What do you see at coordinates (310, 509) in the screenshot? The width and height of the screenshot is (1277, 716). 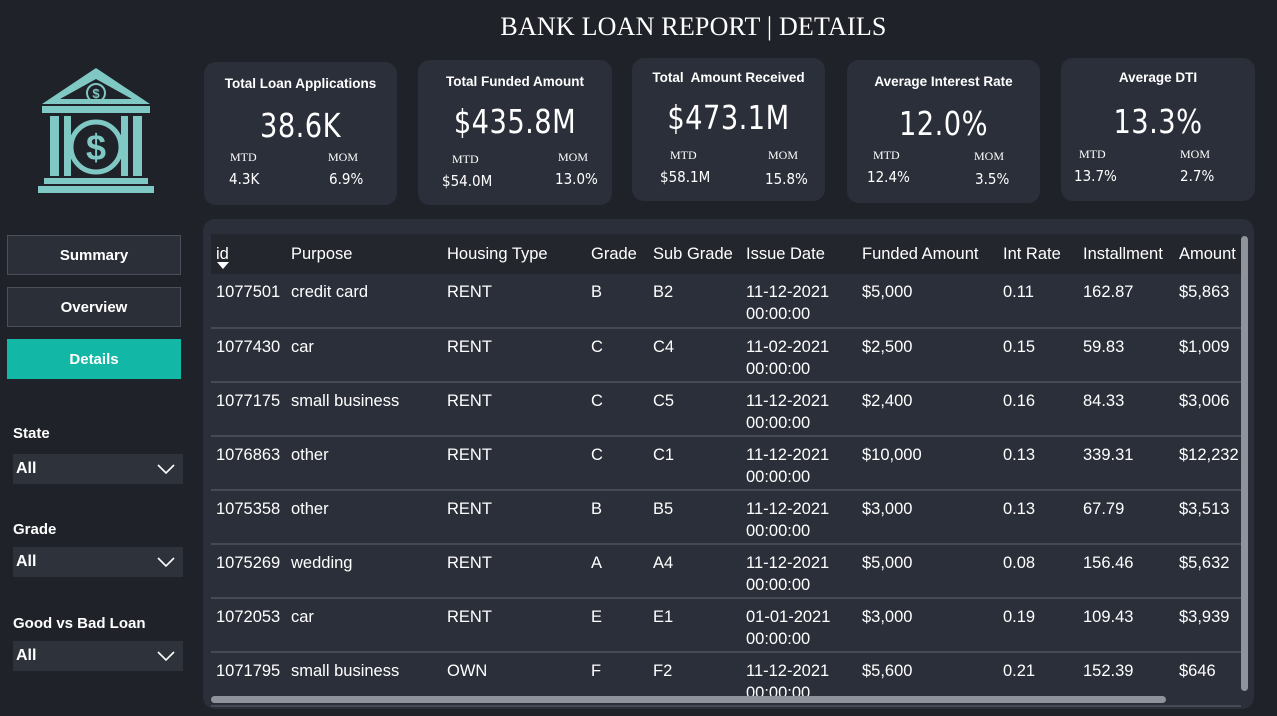 I see `cell-purpose: other` at bounding box center [310, 509].